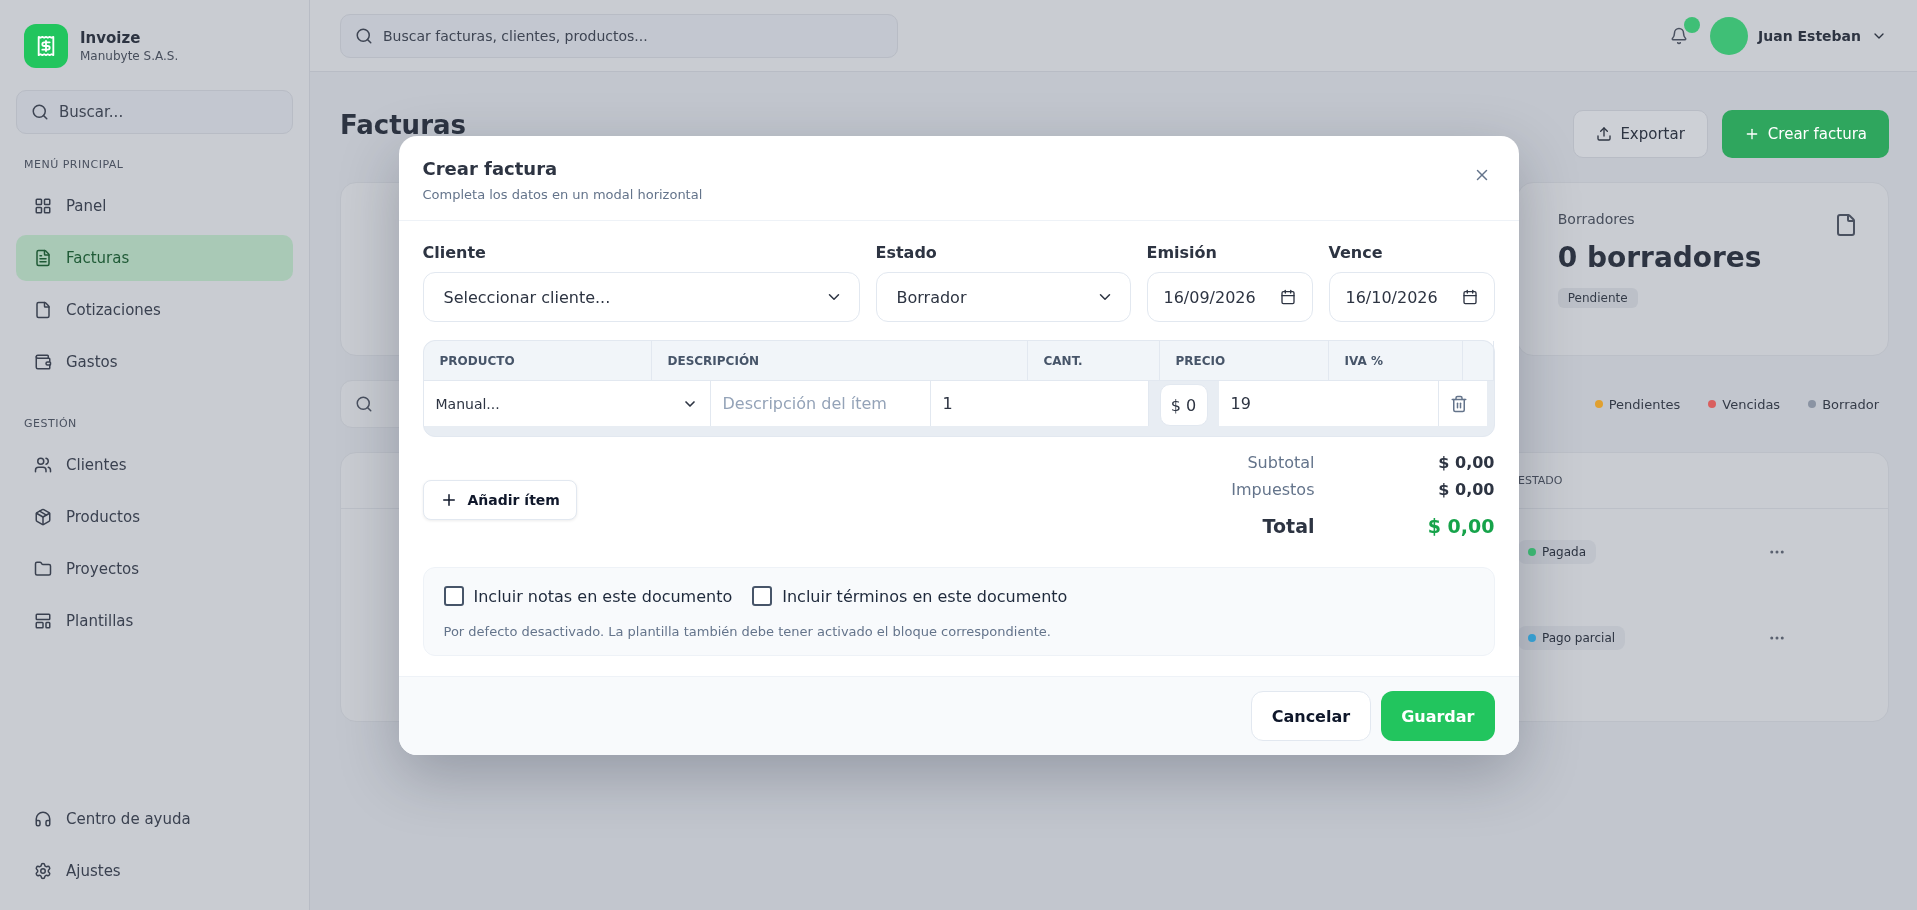  What do you see at coordinates (1395, 360) in the screenshot?
I see `column-header: IVA %` at bounding box center [1395, 360].